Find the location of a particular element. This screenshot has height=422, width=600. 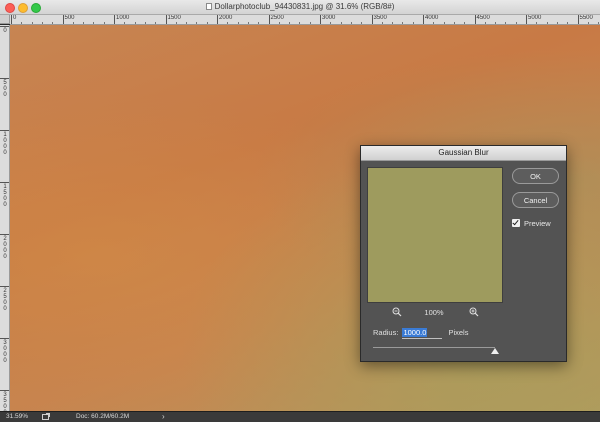

ruler-origin is located at coordinates (5, 19).